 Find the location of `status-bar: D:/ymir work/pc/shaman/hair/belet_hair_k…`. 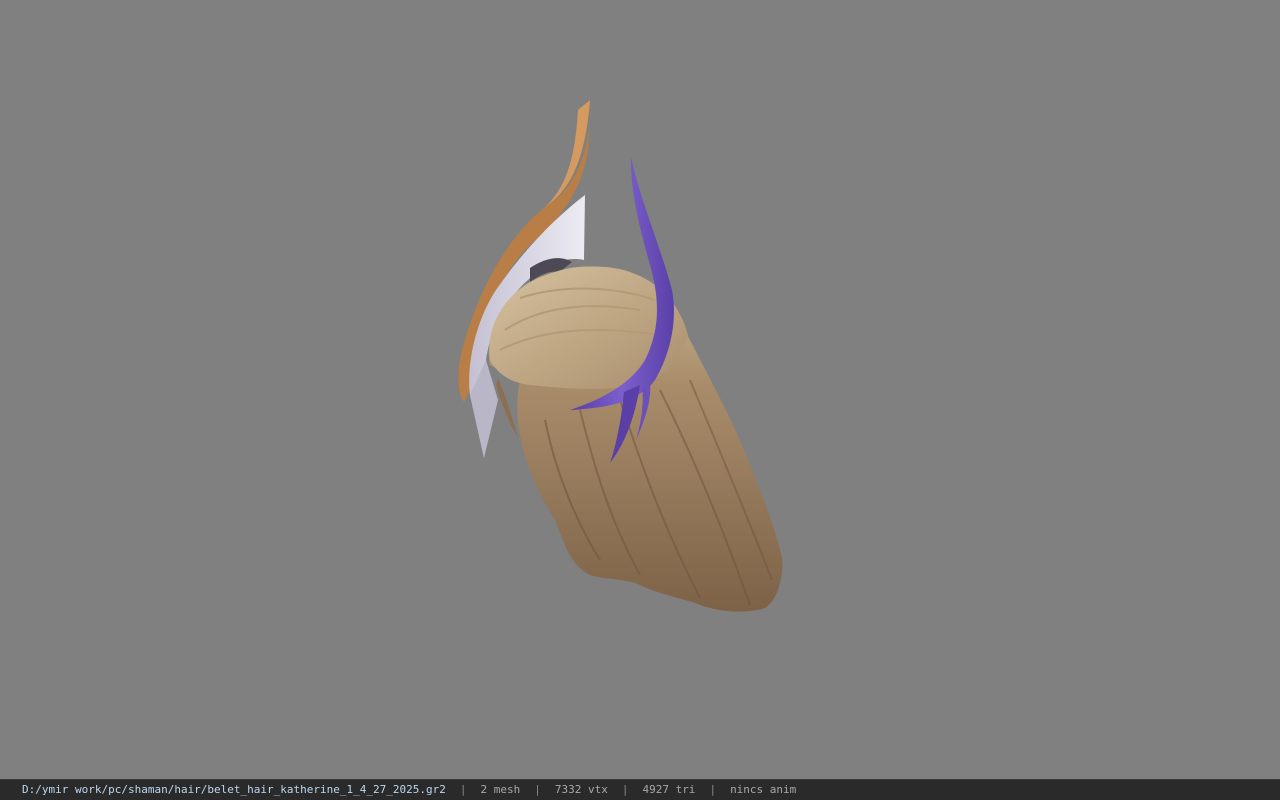

status-bar: D:/ymir work/pc/shaman/hair/belet_hair_k… is located at coordinates (640, 789).